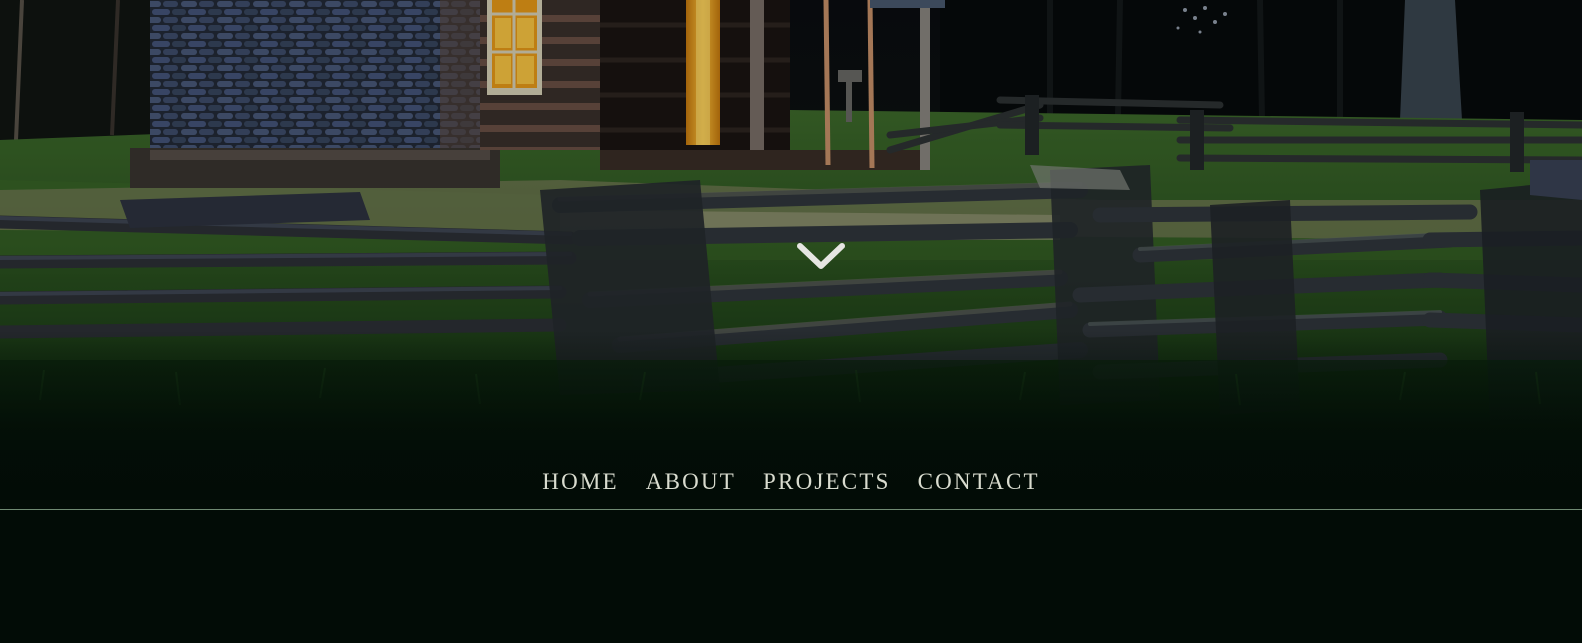 The height and width of the screenshot is (643, 1582). Describe the element at coordinates (821, 257) in the screenshot. I see `chevron-down-icon` at that location.